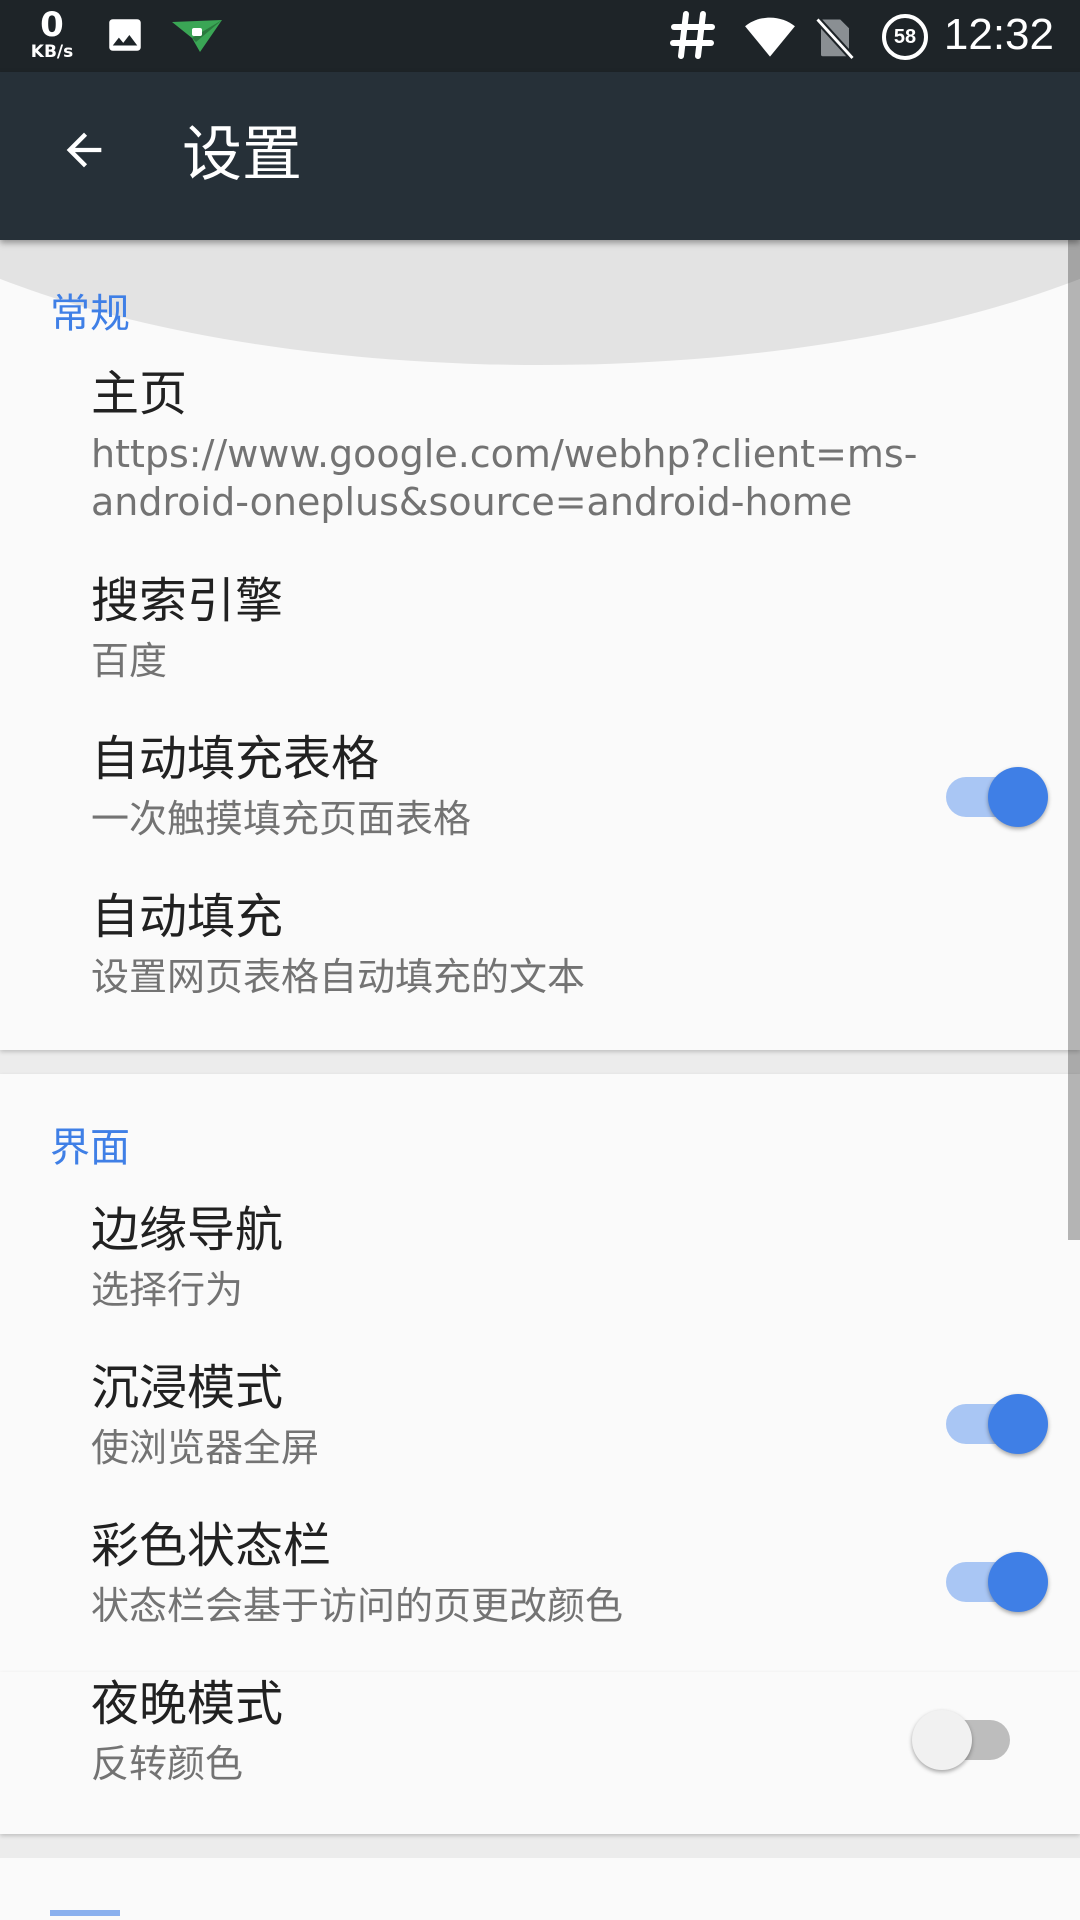 This screenshot has width=1080, height=1920. Describe the element at coordinates (211, 1546) in the screenshot. I see `pref-title: 彩色状态栏` at that location.